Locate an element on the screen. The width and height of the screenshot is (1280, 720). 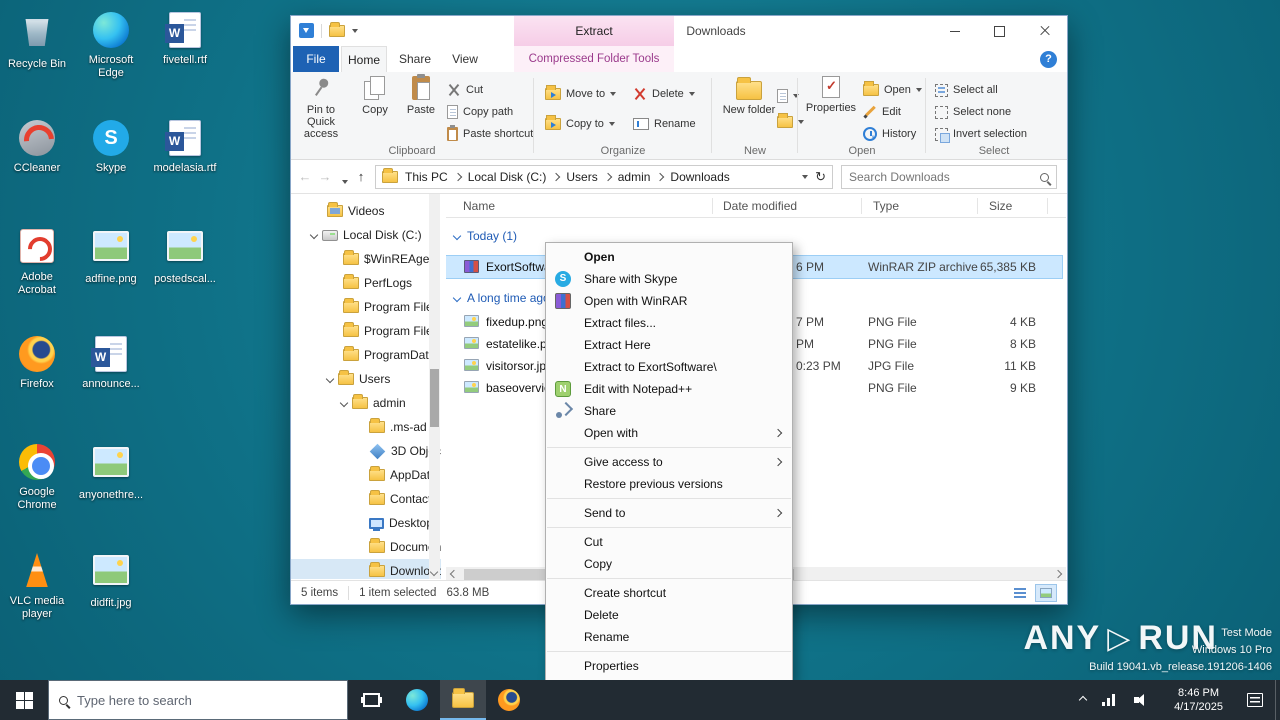
nav-item-downloads: Downloads is located at coordinates (366, 569).